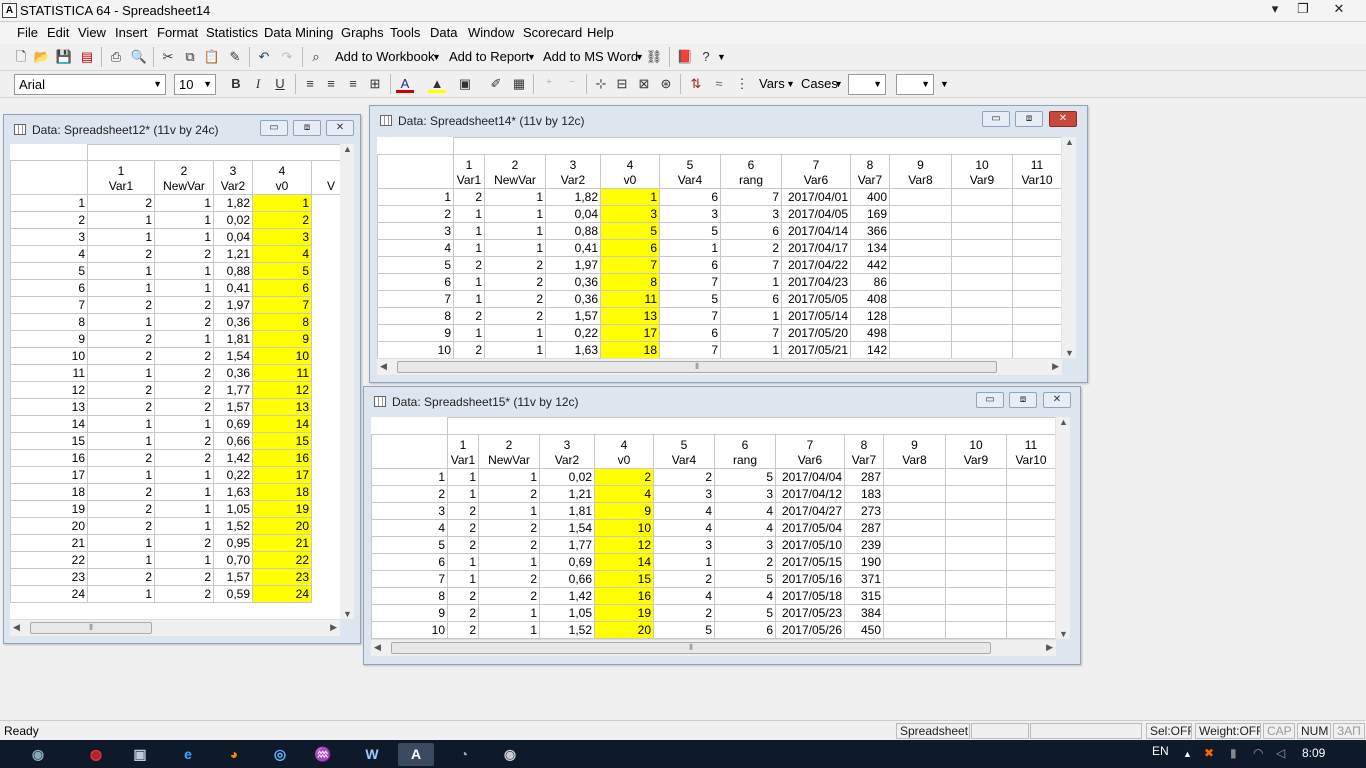  Describe the element at coordinates (179, 305) in the screenshot. I see `table-row: 7 2 2 1,97 7` at that location.